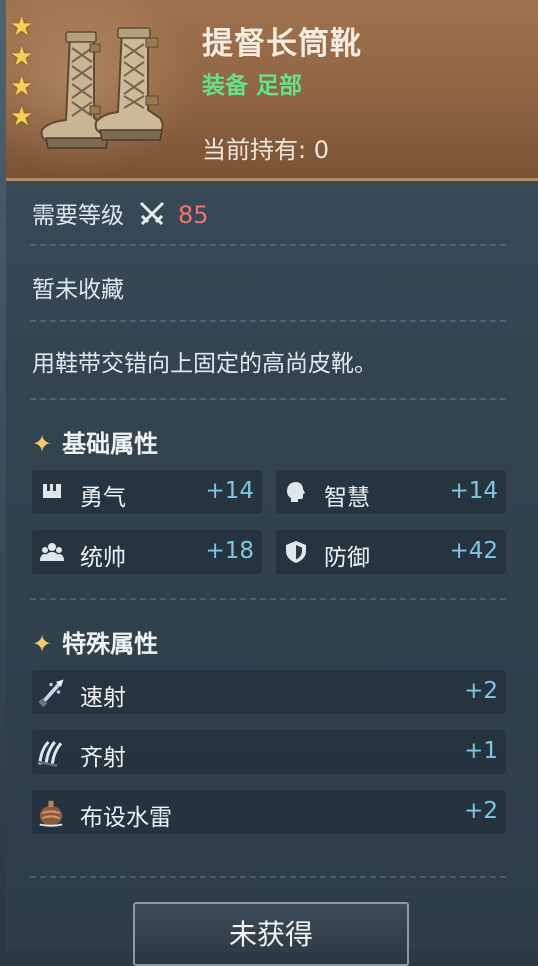 The image size is (538, 966). What do you see at coordinates (52, 552) in the screenshot?
I see `command-icon` at bounding box center [52, 552].